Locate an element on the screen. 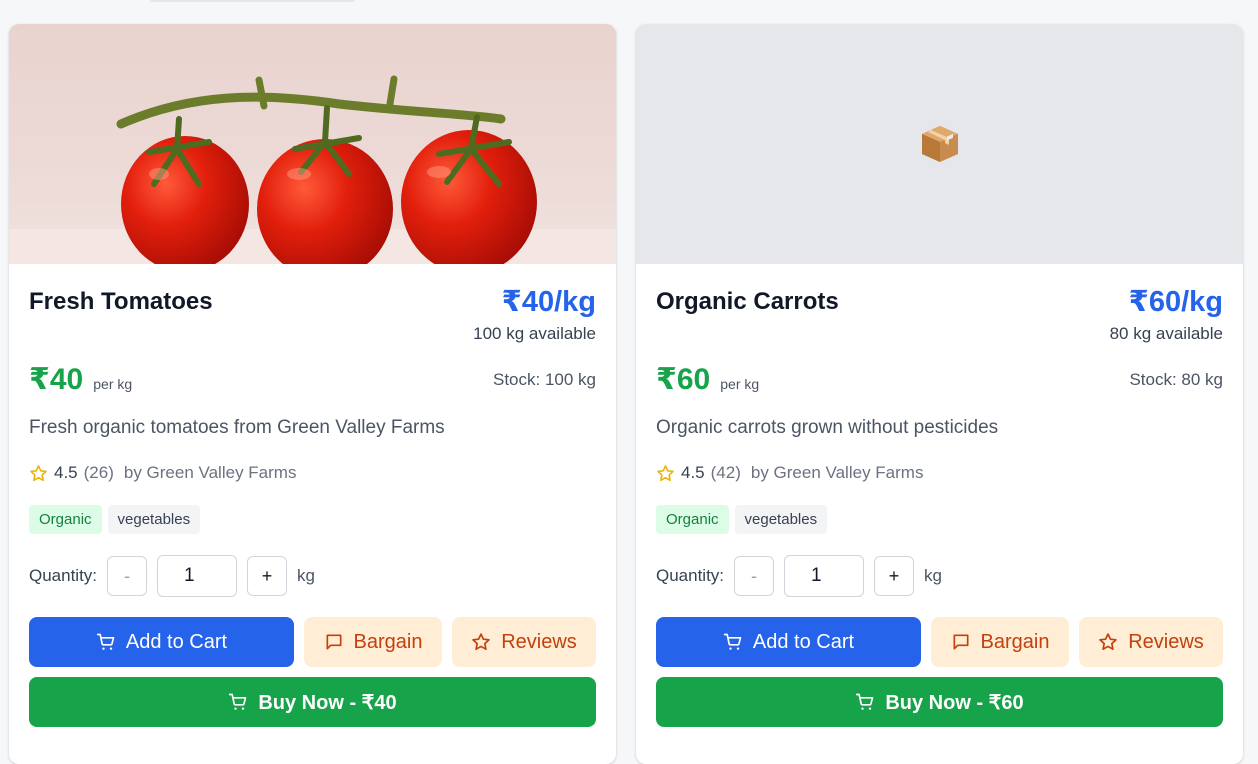  review-count: (42) is located at coordinates (725, 472).